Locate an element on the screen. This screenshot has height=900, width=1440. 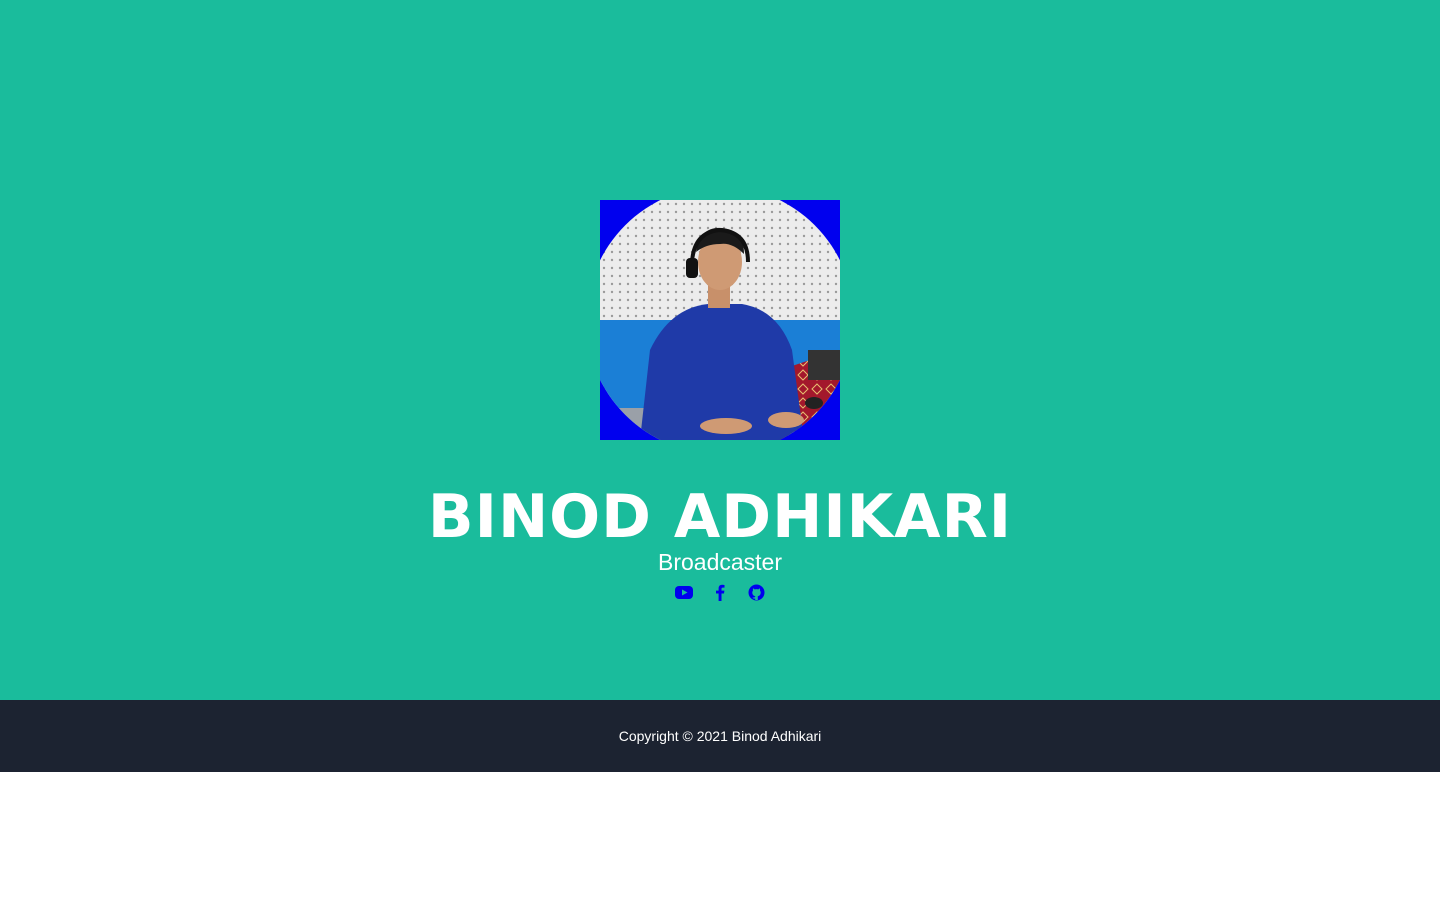
profile-photo is located at coordinates (720, 320).